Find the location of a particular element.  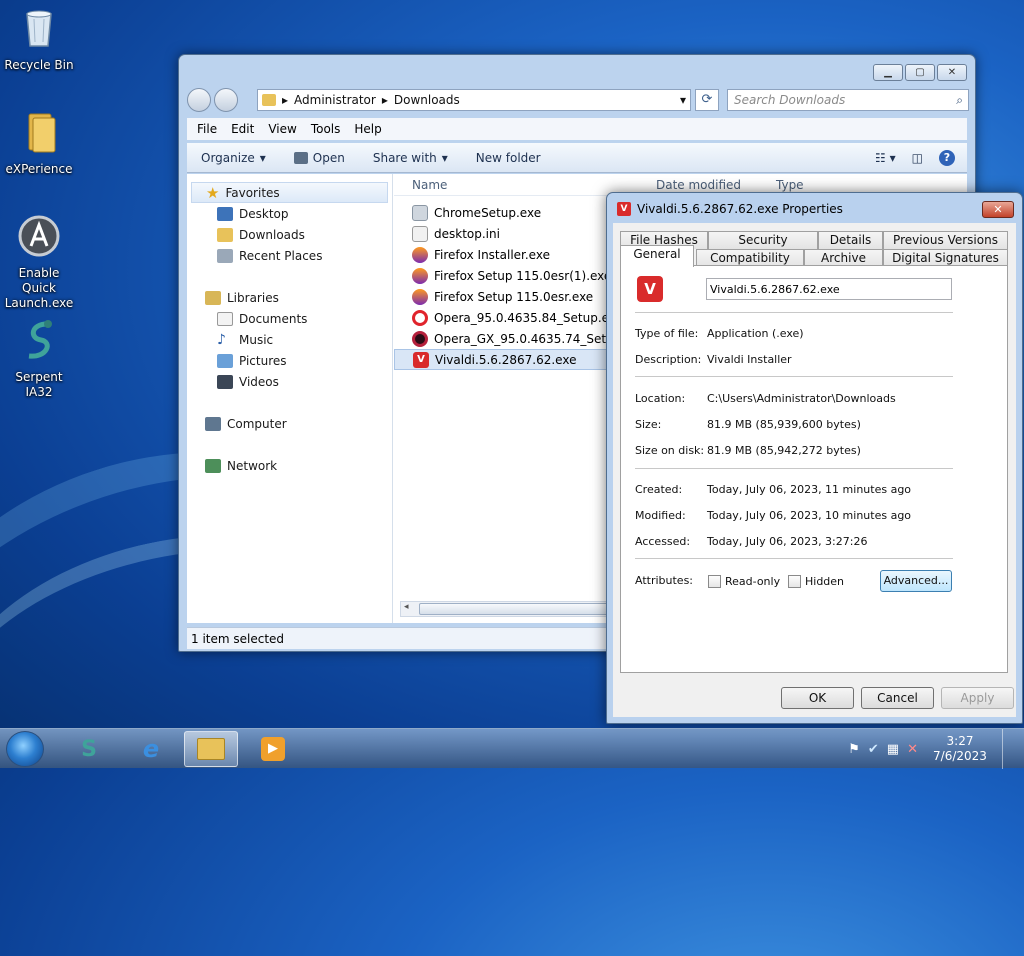

hidden-checkbox is located at coordinates (794, 581).